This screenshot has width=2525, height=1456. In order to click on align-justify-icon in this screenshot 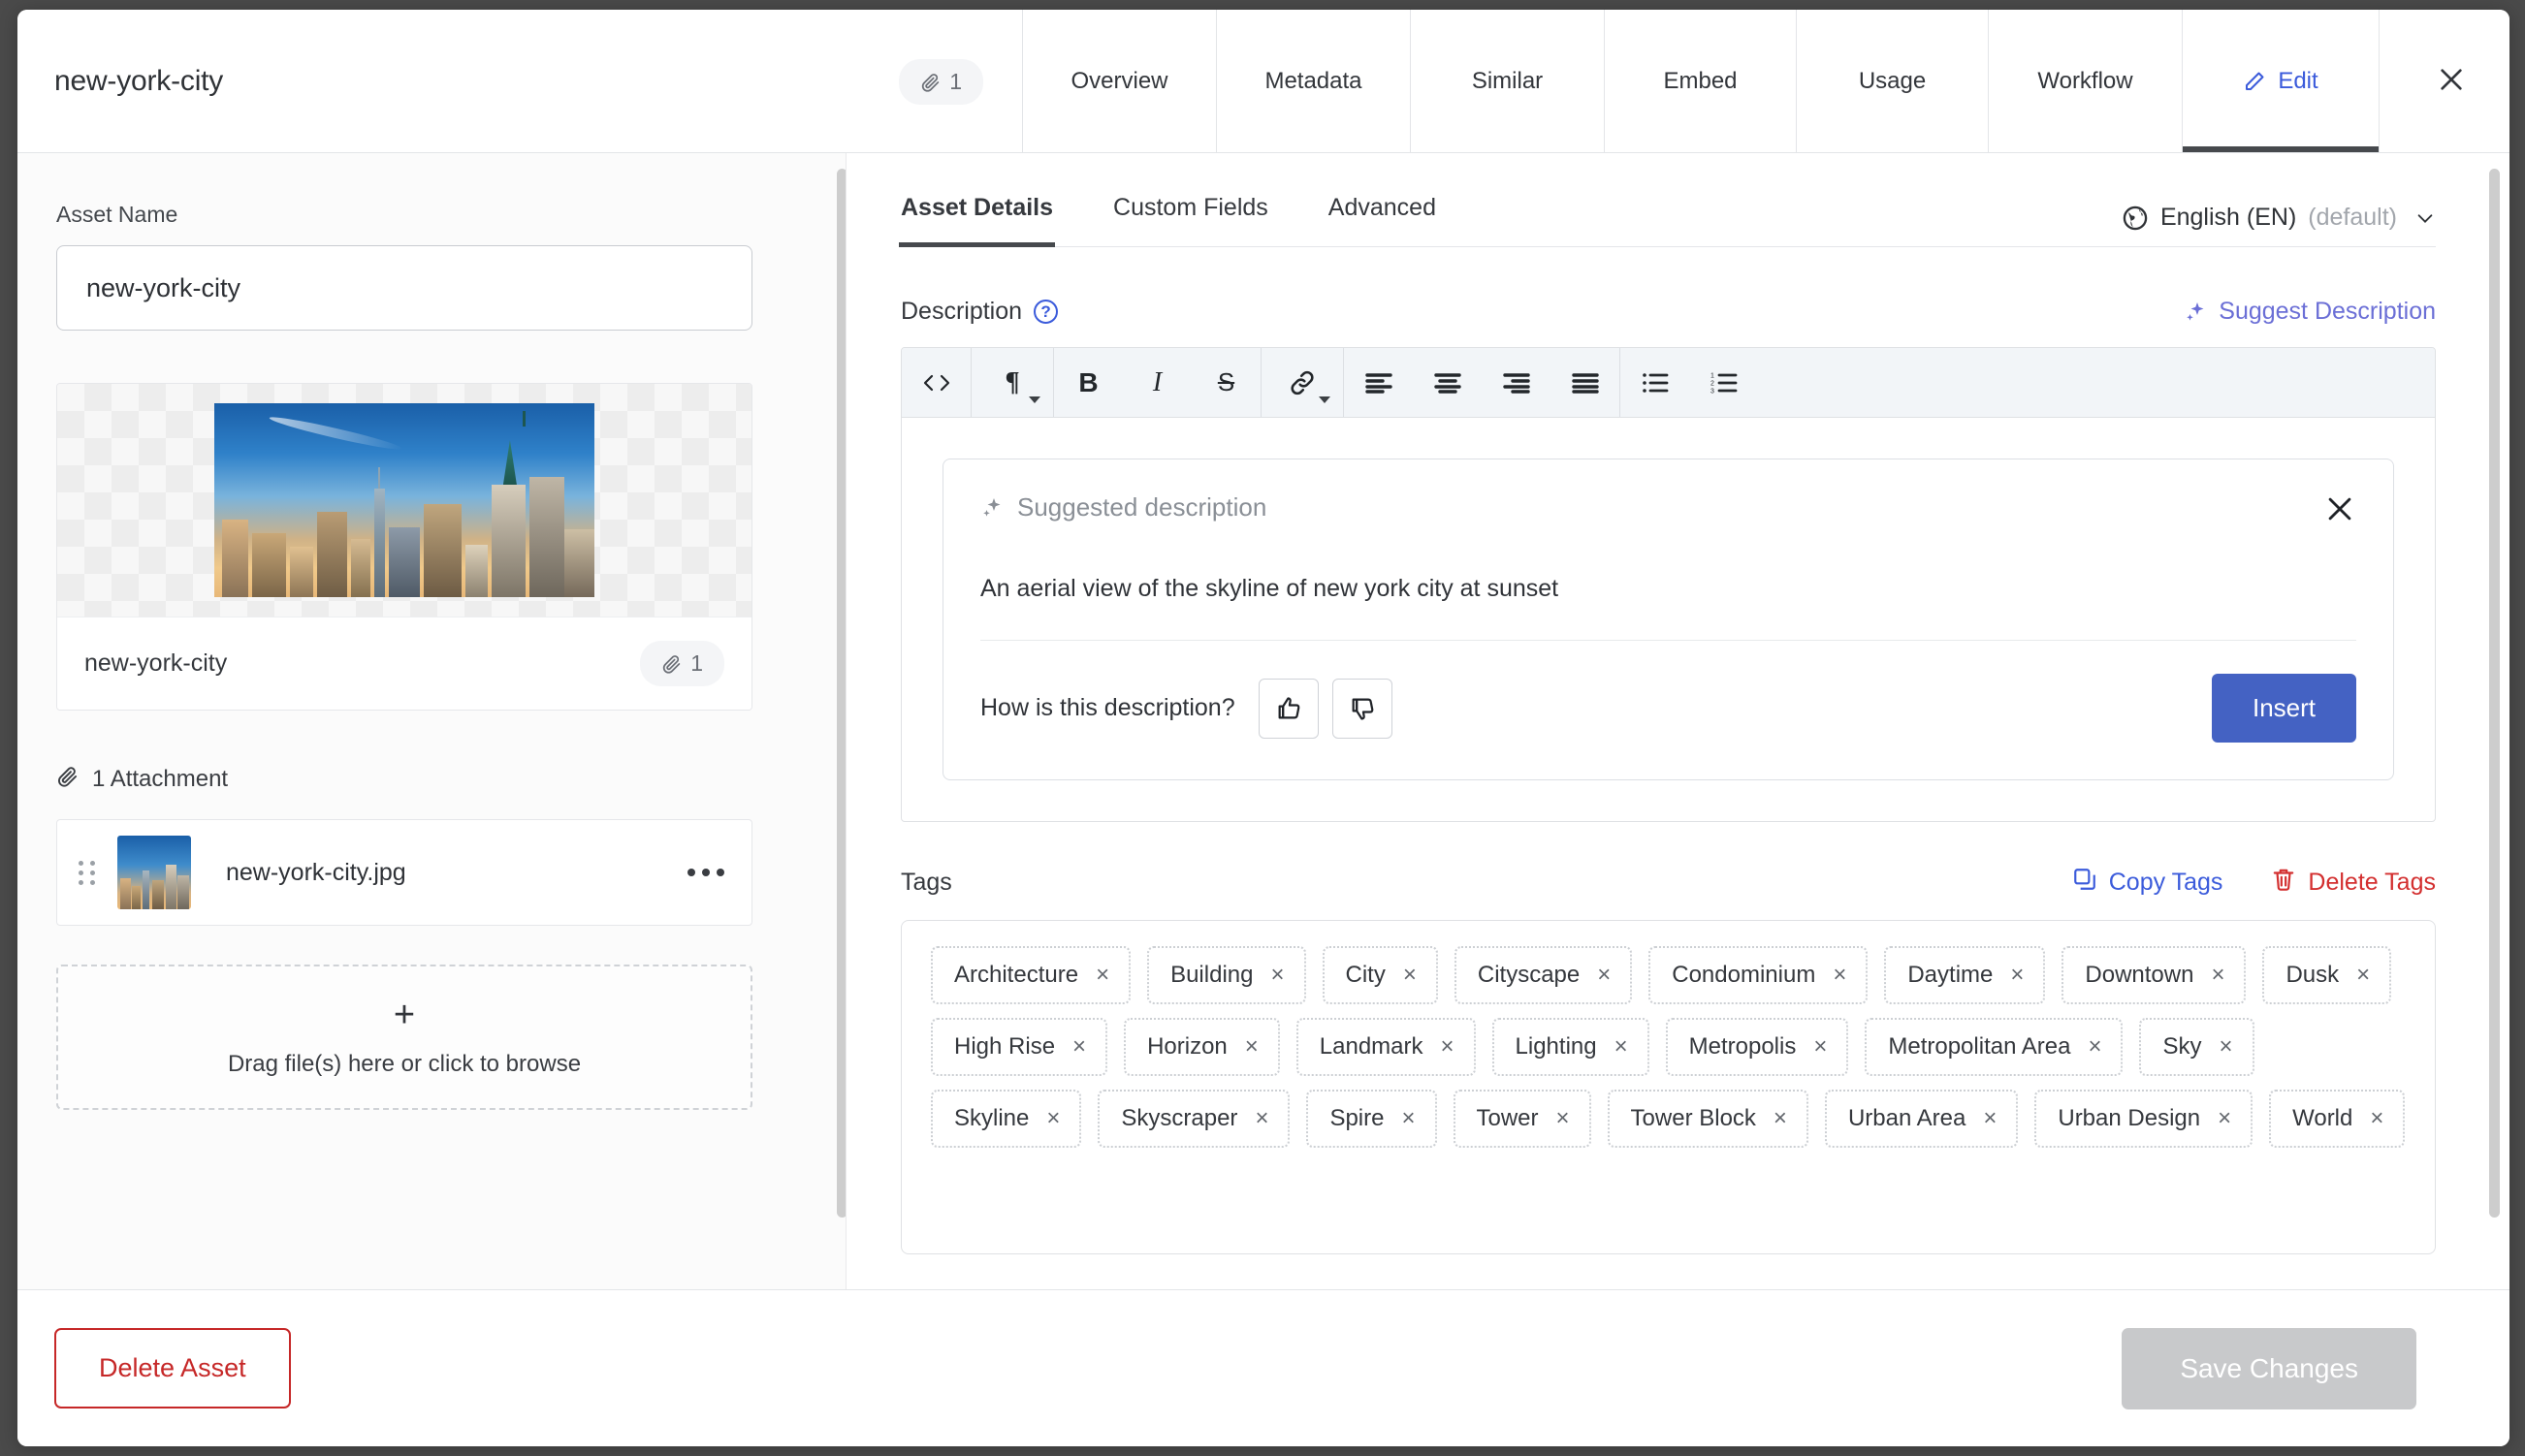, I will do `click(1584, 382)`.